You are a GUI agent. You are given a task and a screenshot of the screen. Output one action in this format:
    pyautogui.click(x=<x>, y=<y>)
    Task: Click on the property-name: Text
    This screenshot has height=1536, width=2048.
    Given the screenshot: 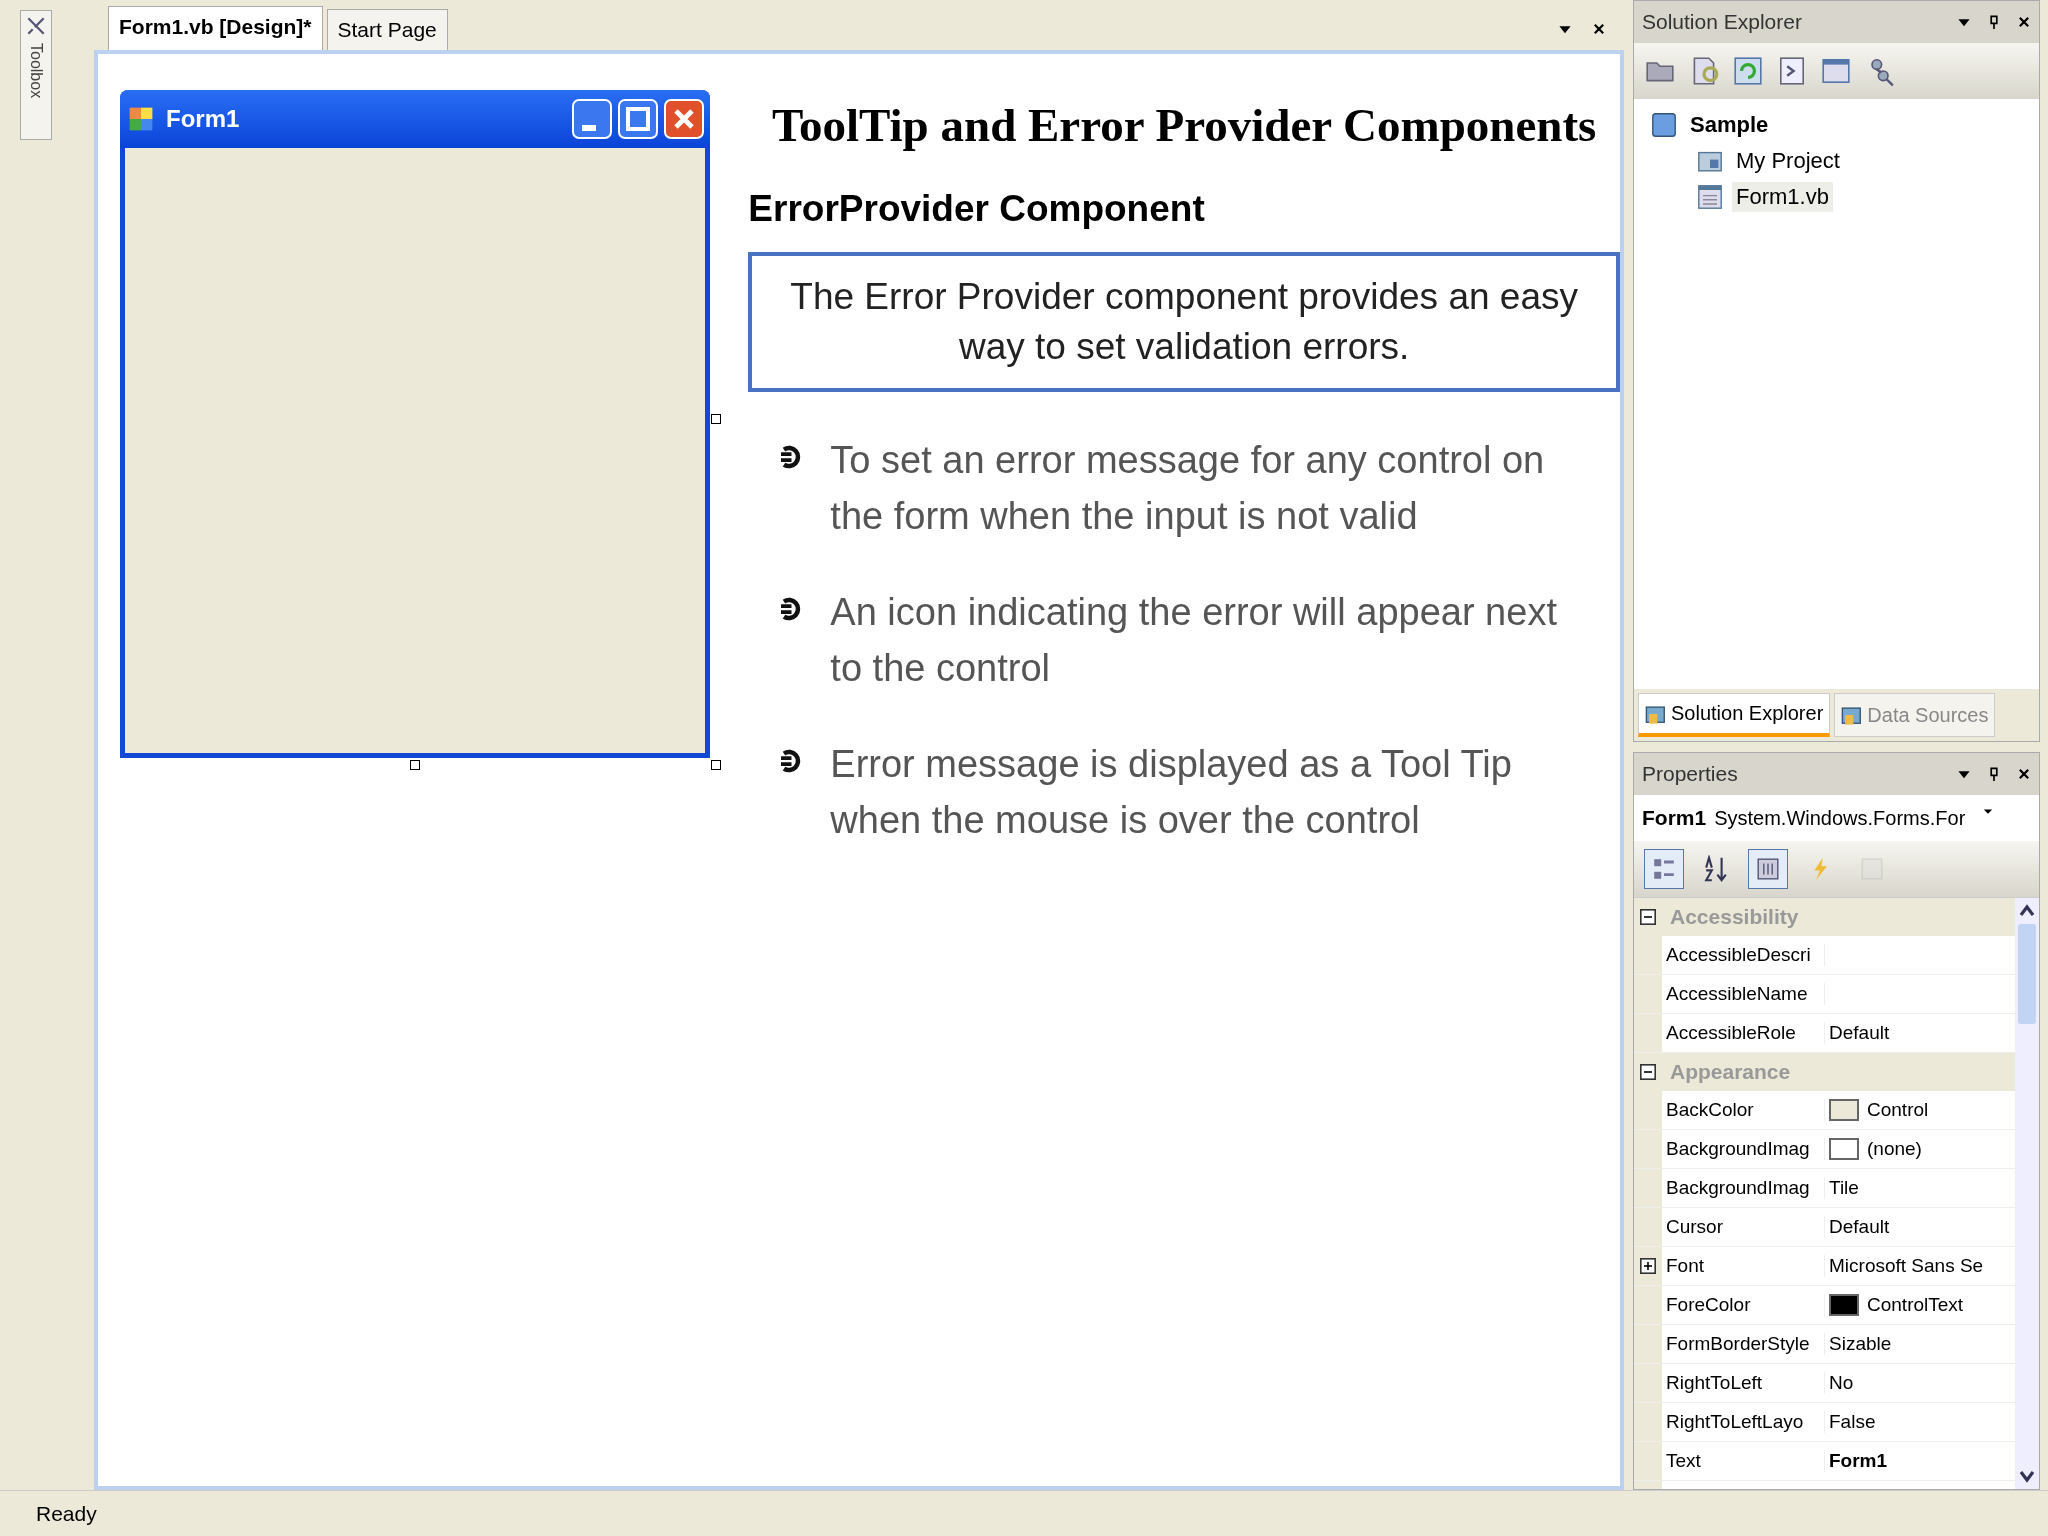 What is the action you would take?
    pyautogui.click(x=1743, y=1461)
    